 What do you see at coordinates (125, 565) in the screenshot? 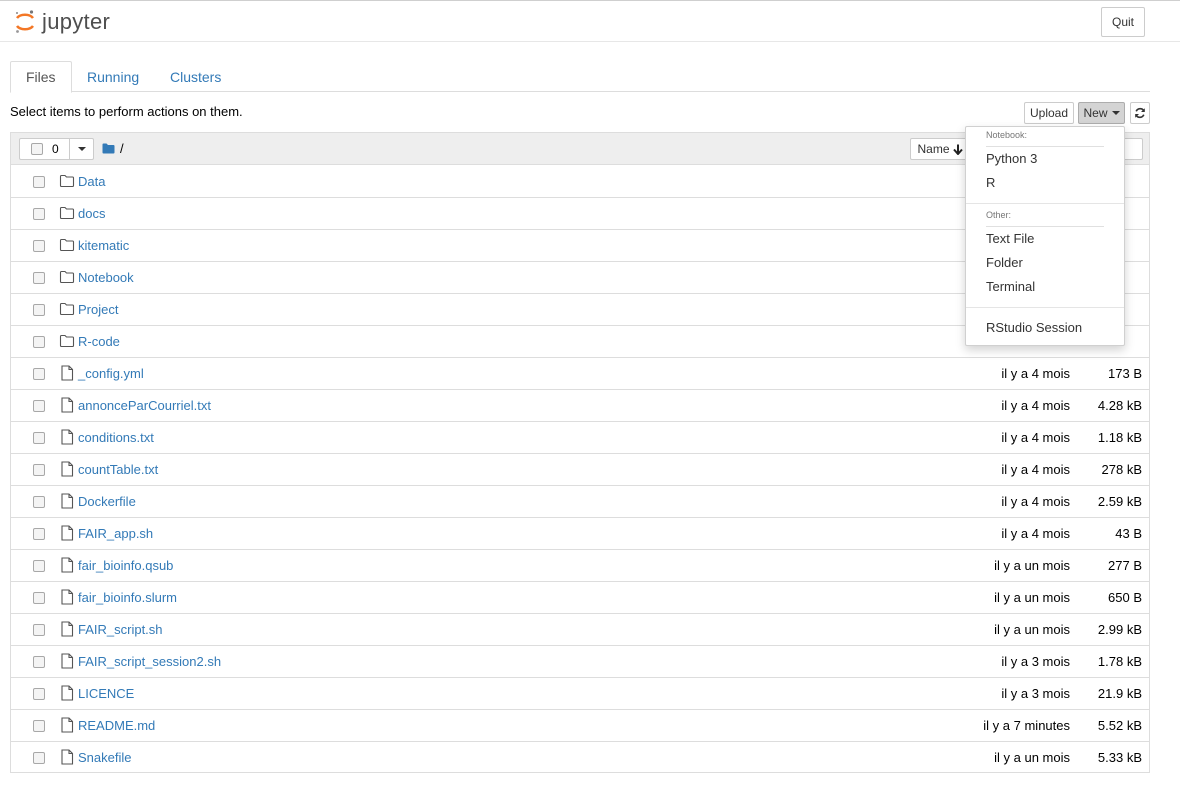
I see `item-name-link: fair_bioinfo.qsub` at bounding box center [125, 565].